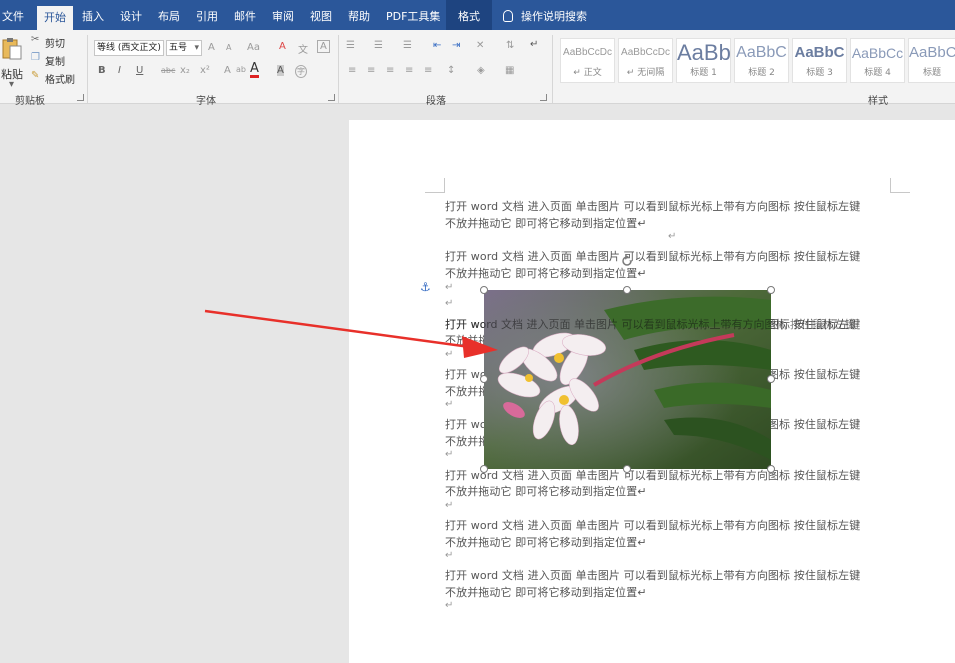 Image resolution: width=955 pixels, height=663 pixels. I want to click on arrow-head, so click(480, 347).